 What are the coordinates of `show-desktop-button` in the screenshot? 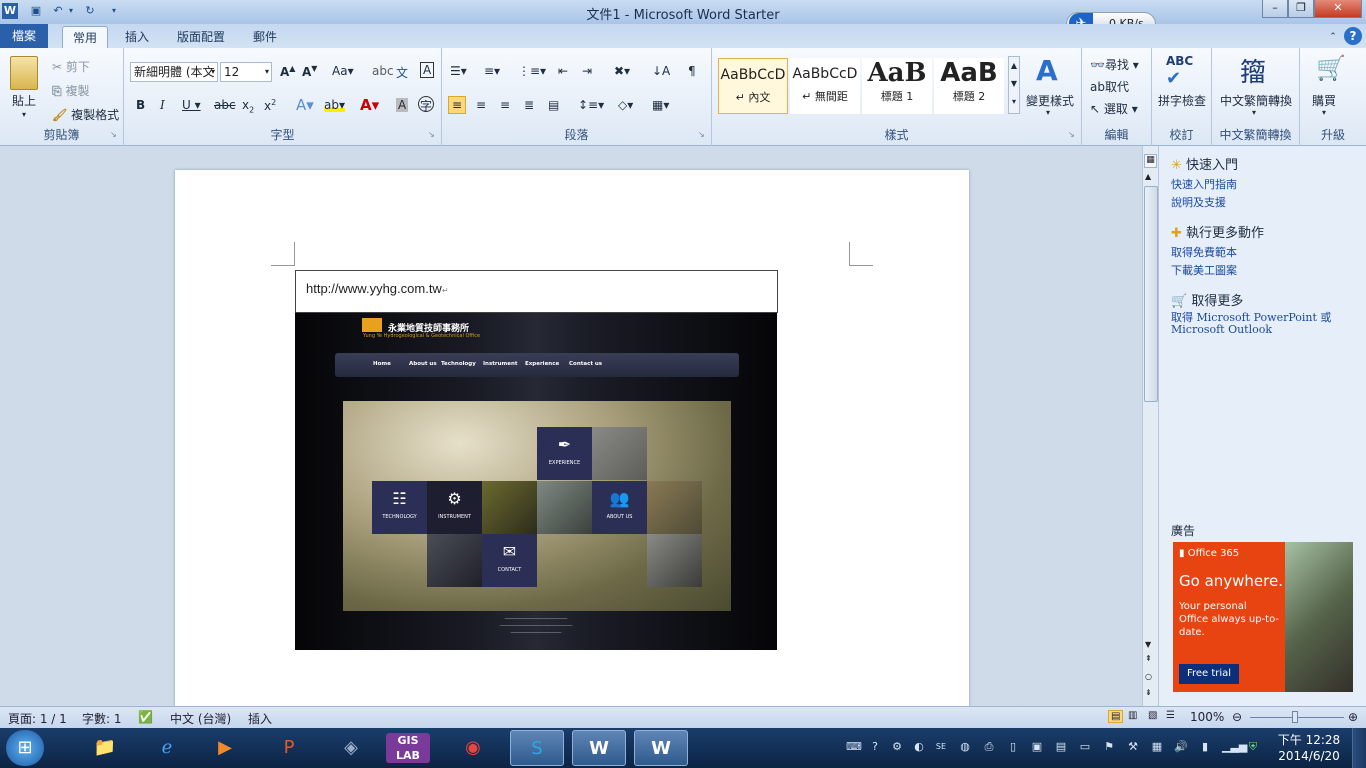 It's located at (1359, 748).